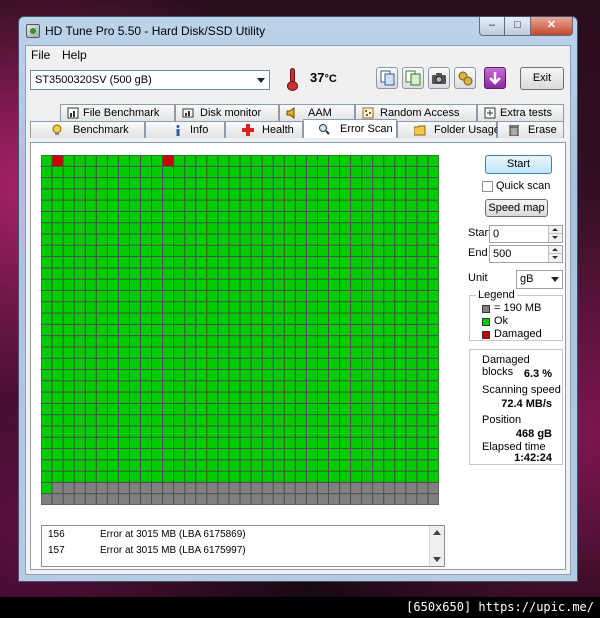  I want to click on save-button, so click(495, 78).